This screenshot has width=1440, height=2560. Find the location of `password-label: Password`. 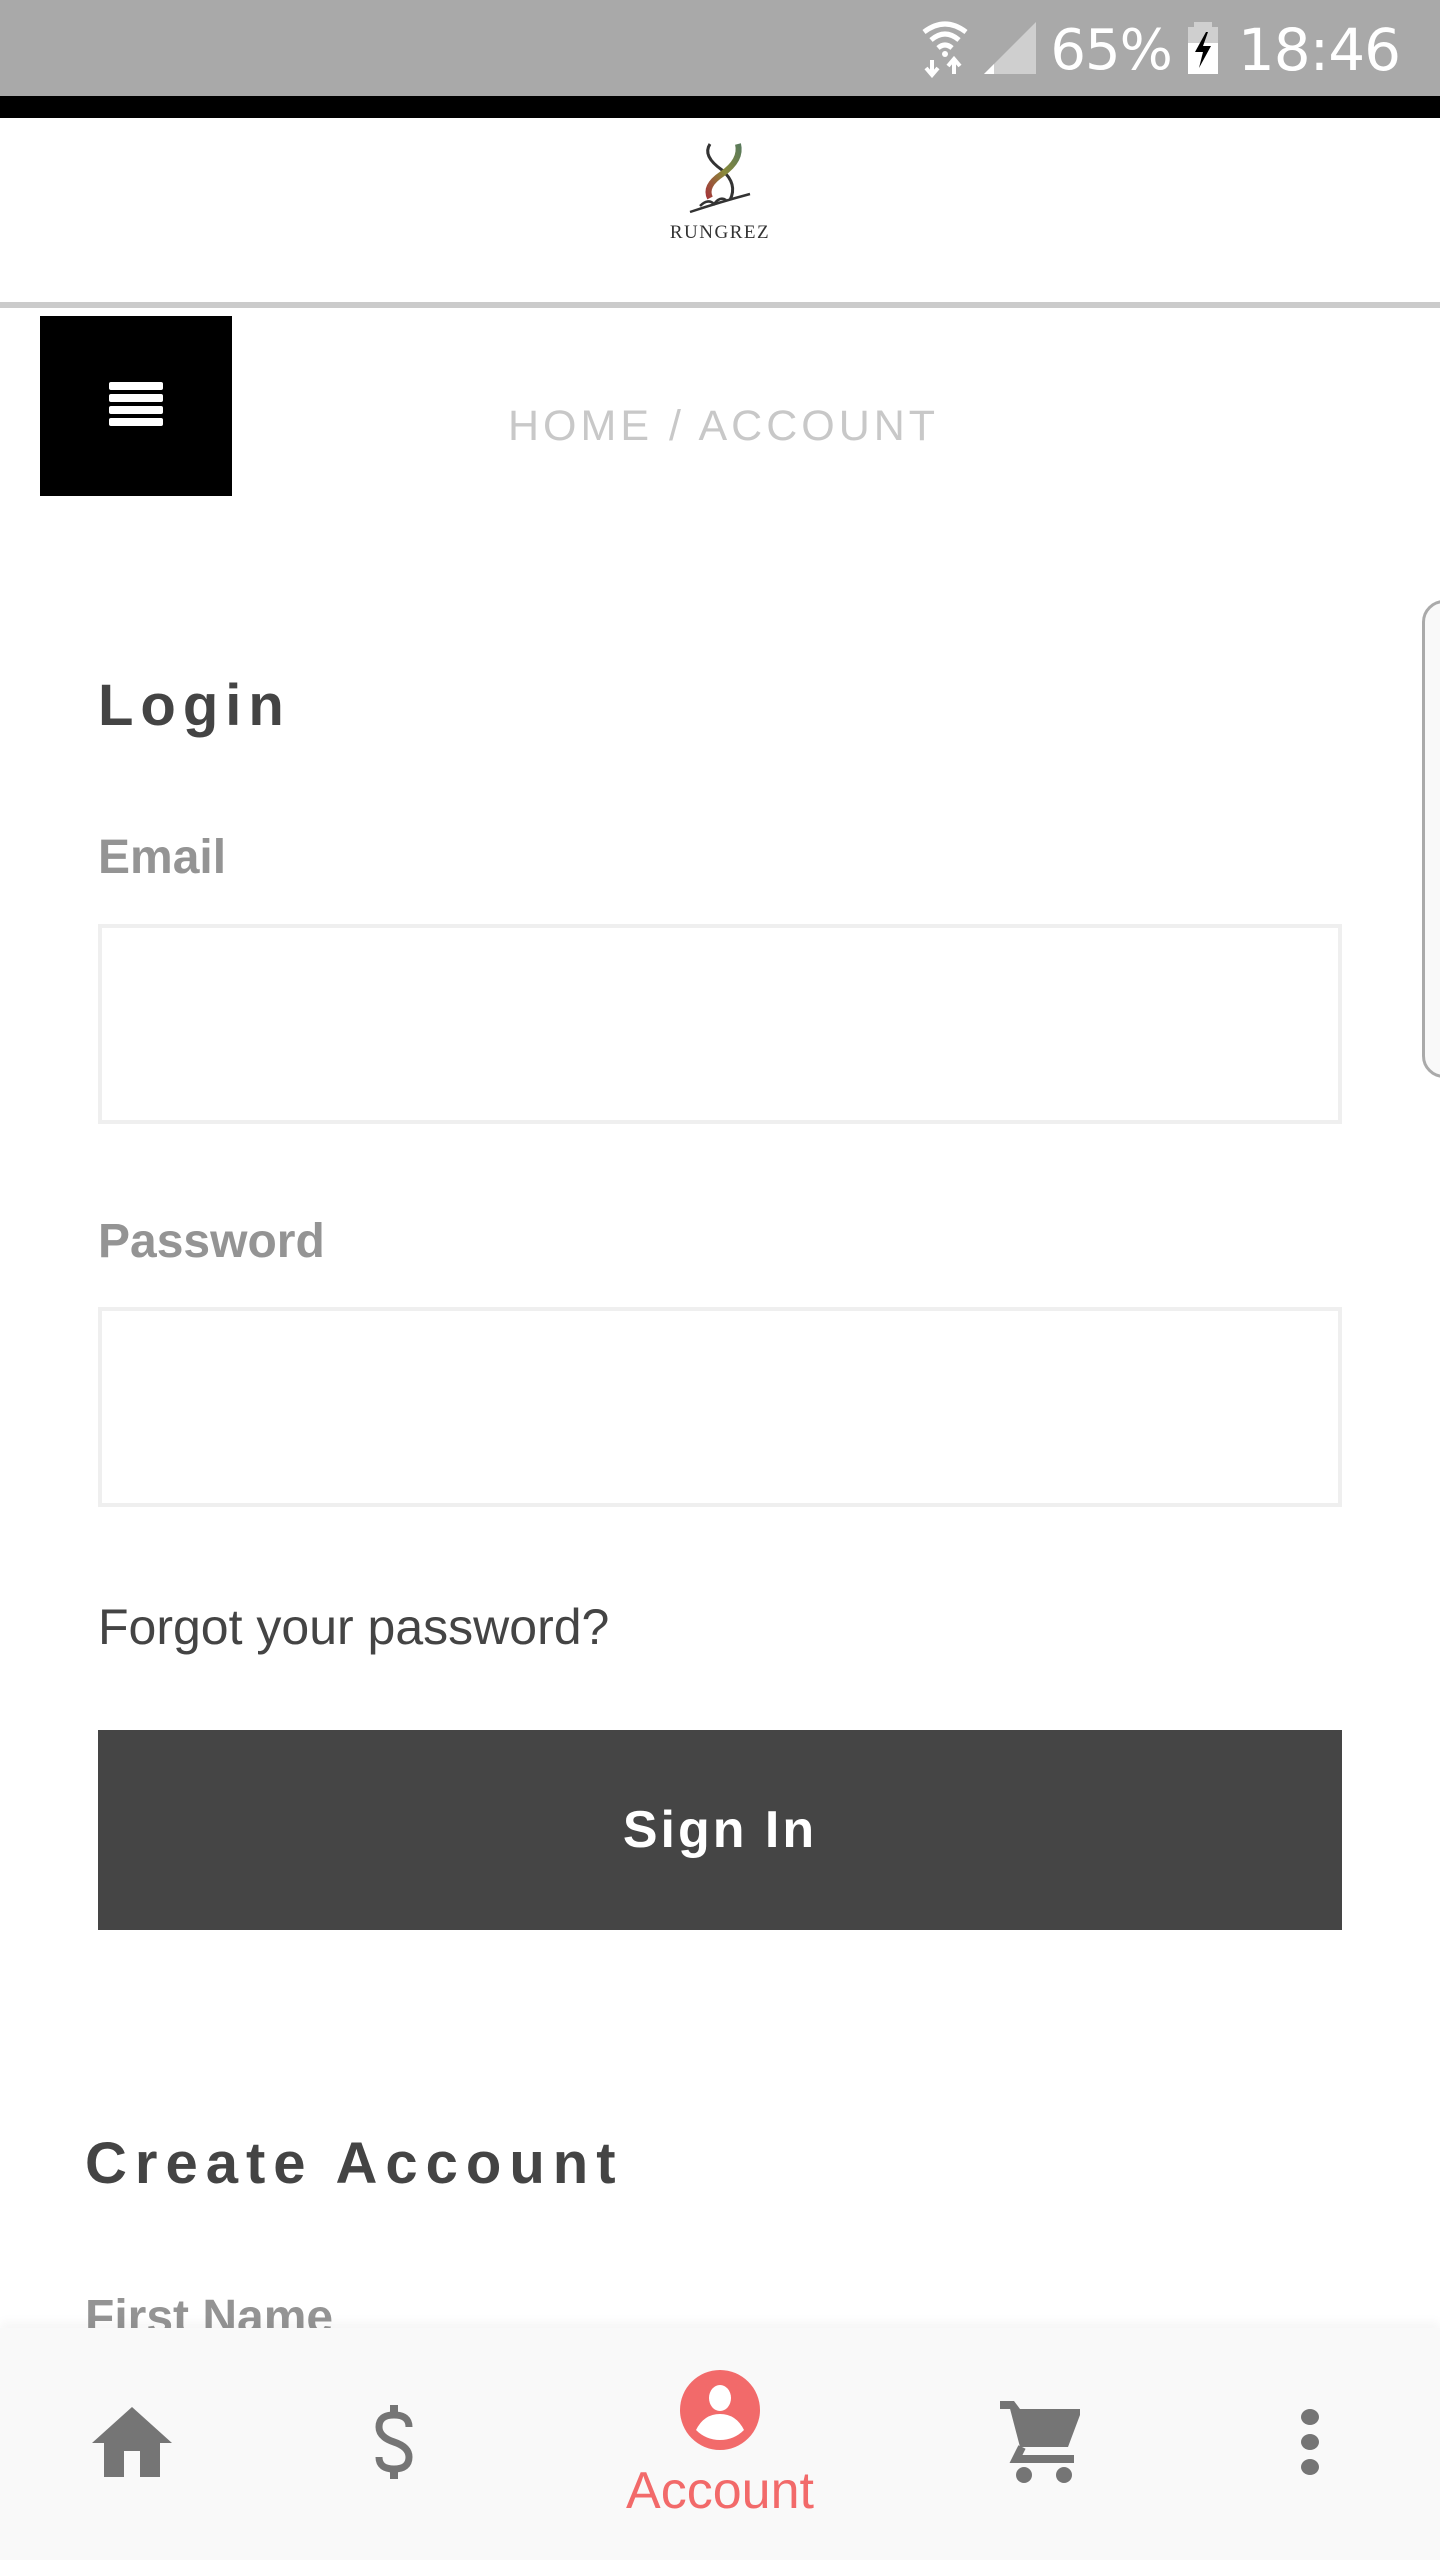

password-label: Password is located at coordinates (211, 1241).